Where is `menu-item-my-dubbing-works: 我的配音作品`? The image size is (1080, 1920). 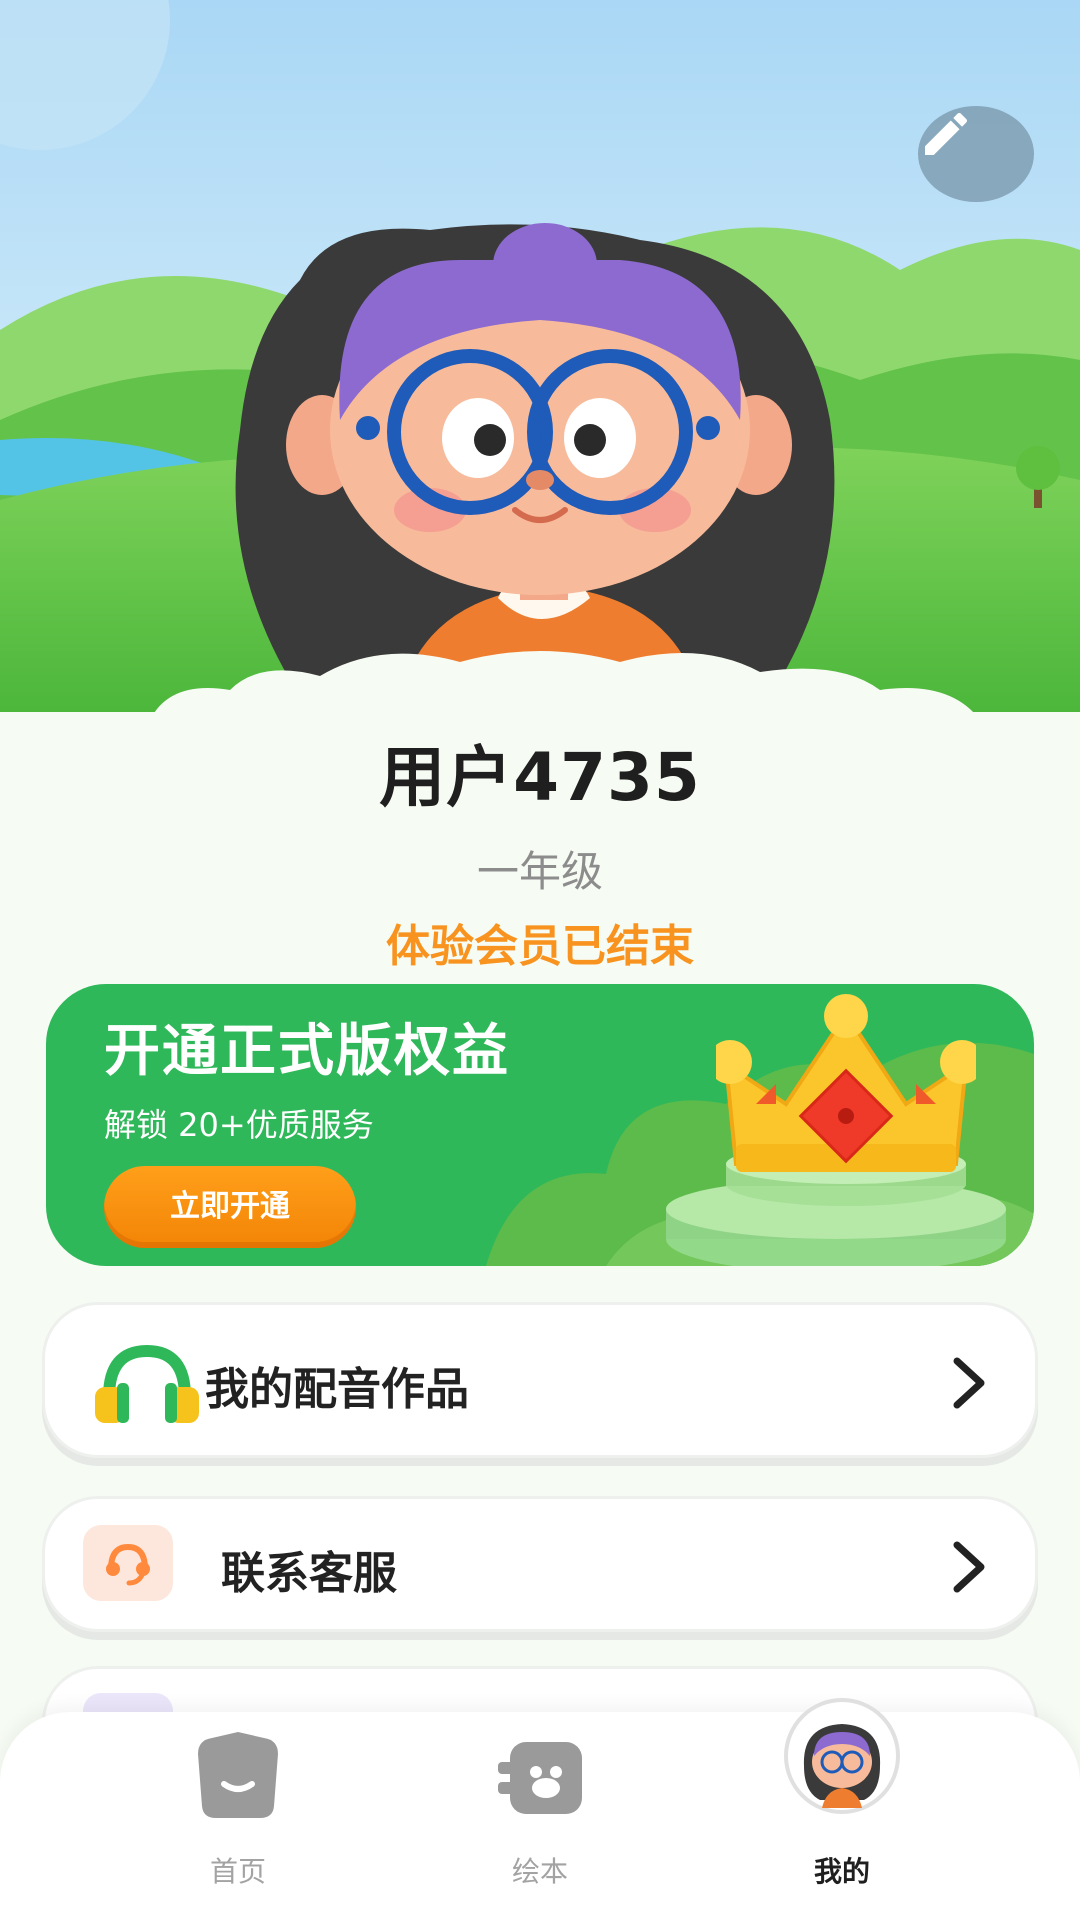
menu-item-my-dubbing-works: 我的配音作品 is located at coordinates (540, 1380).